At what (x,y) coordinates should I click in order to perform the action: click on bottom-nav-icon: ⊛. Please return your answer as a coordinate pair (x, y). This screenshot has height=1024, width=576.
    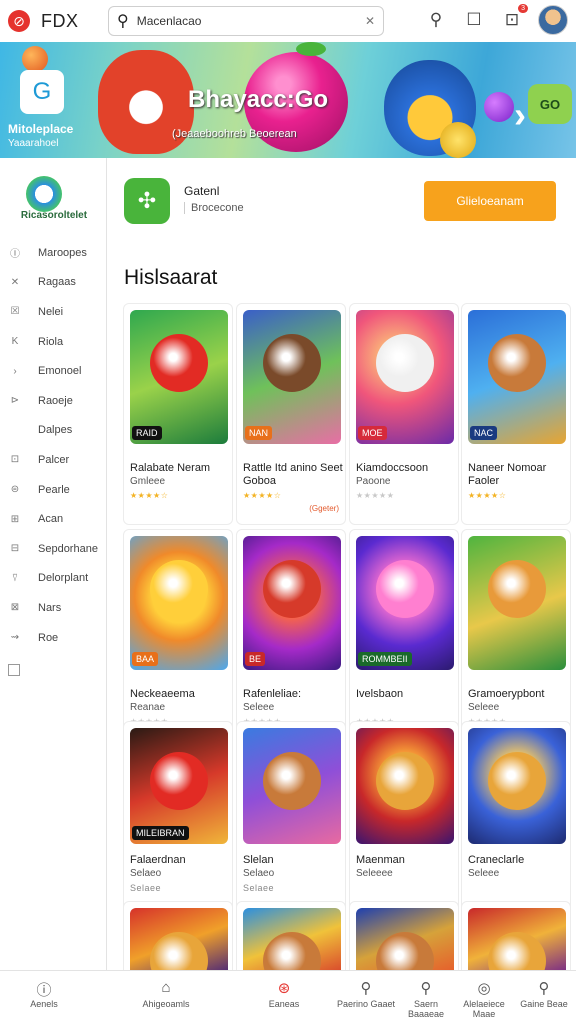
    Looking at the image, I should click on (284, 988).